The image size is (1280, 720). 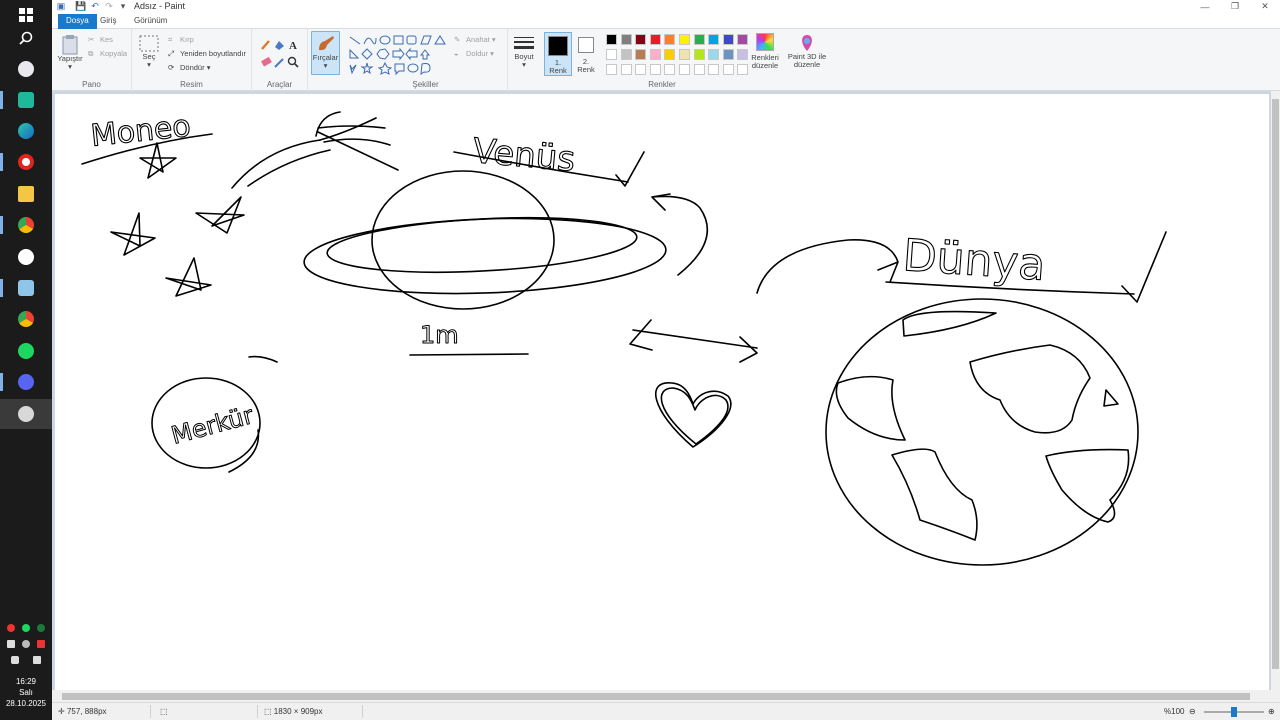 What do you see at coordinates (1275, 384) in the screenshot?
I see `vertical-scroll-thumb` at bounding box center [1275, 384].